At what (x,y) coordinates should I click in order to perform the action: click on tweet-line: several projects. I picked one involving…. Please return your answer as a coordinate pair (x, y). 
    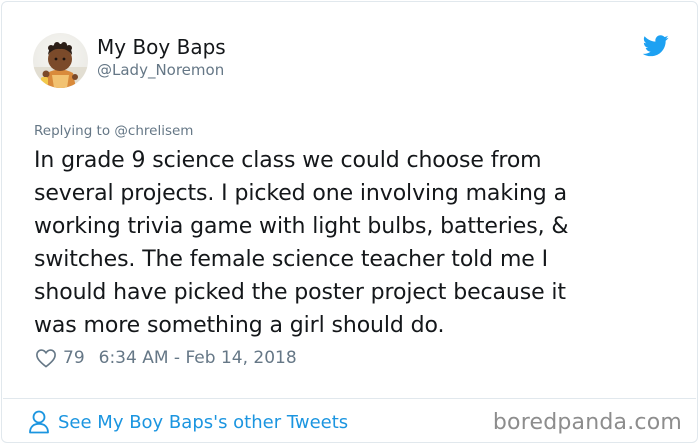
    Looking at the image, I should click on (300, 193).